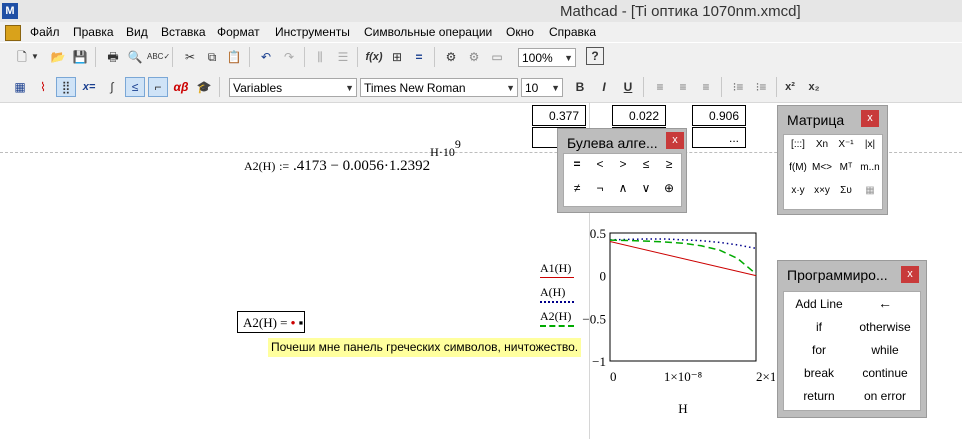  Describe the element at coordinates (58, 57) in the screenshot. I see `open-icon: 📂` at that location.